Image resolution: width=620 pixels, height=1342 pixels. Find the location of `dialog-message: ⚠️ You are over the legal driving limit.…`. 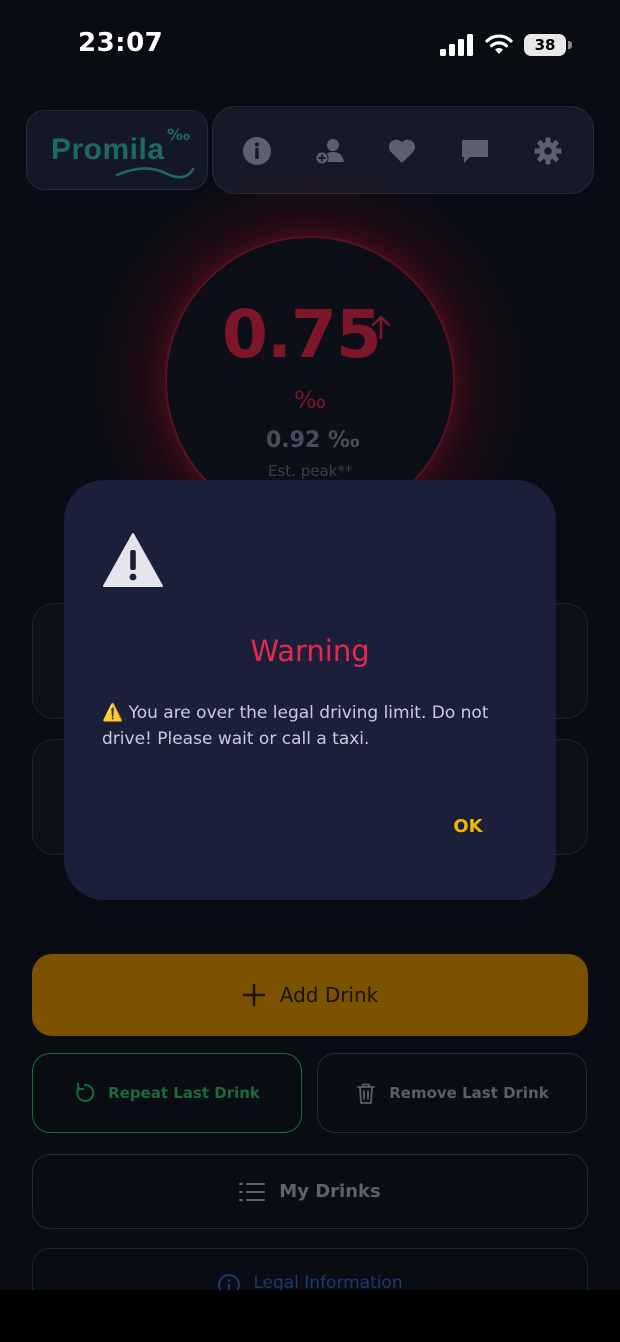

dialog-message: ⚠️ You are over the legal driving limit.… is located at coordinates (295, 726).